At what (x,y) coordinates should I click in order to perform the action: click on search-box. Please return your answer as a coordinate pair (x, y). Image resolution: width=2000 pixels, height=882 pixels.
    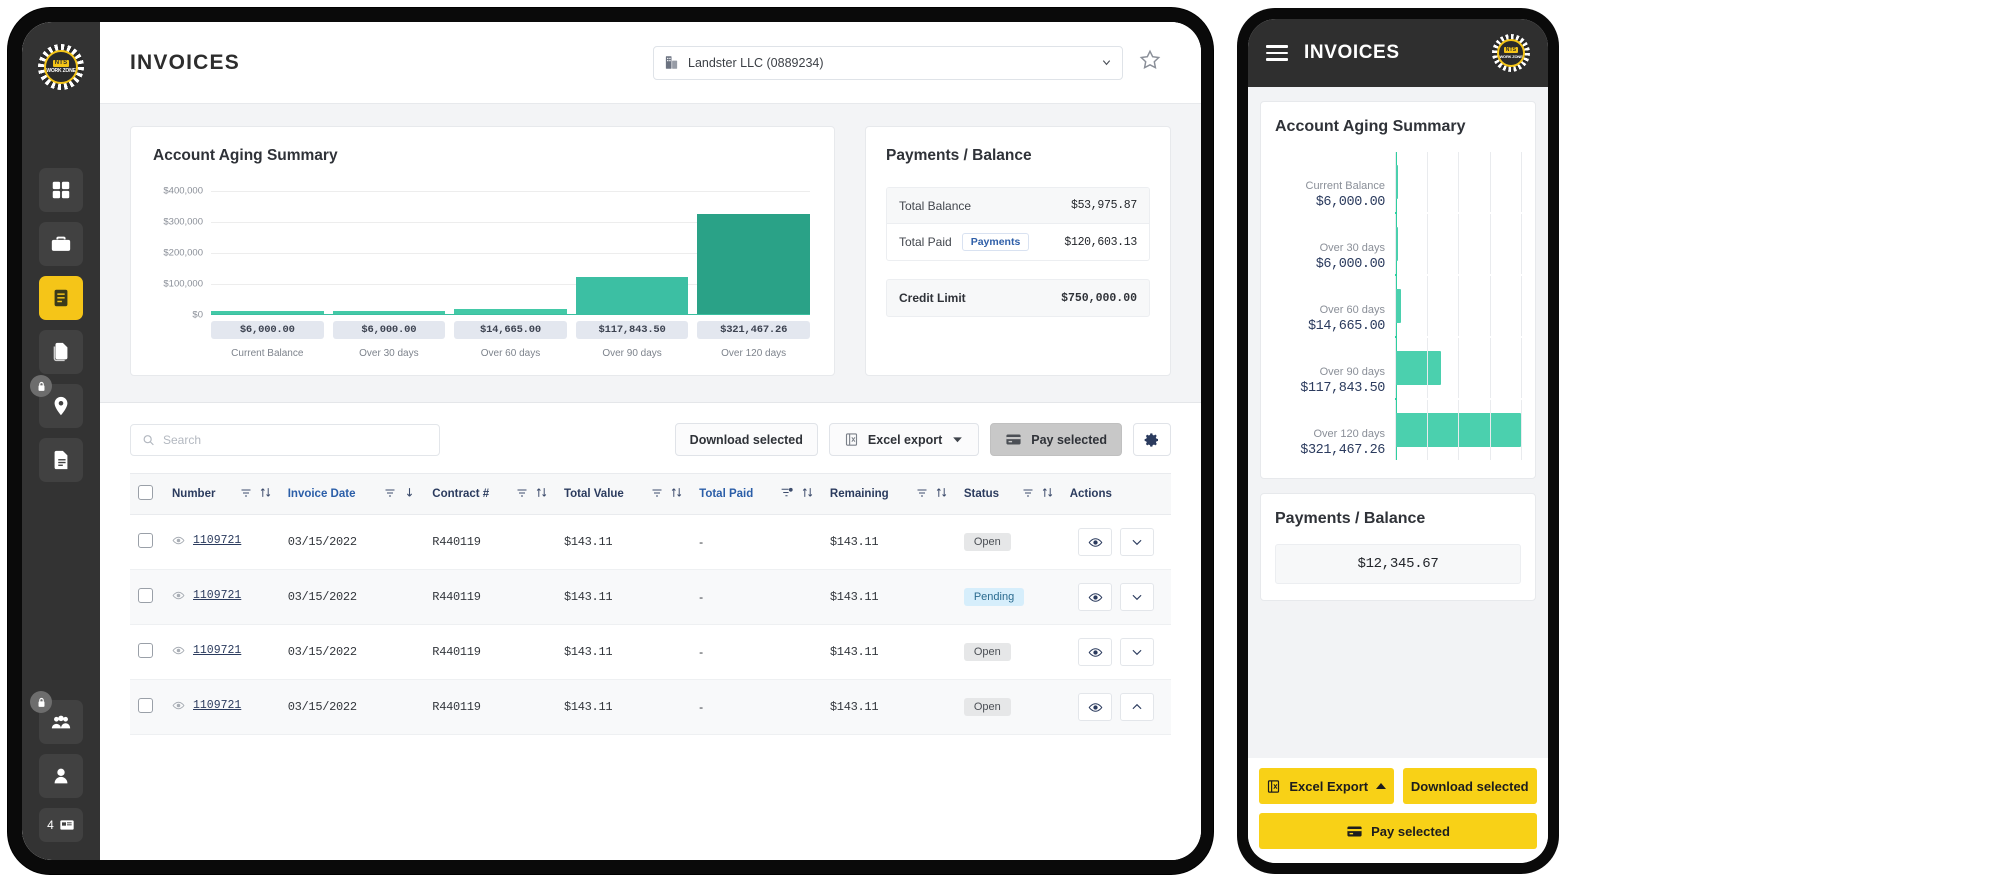
    Looking at the image, I should click on (285, 439).